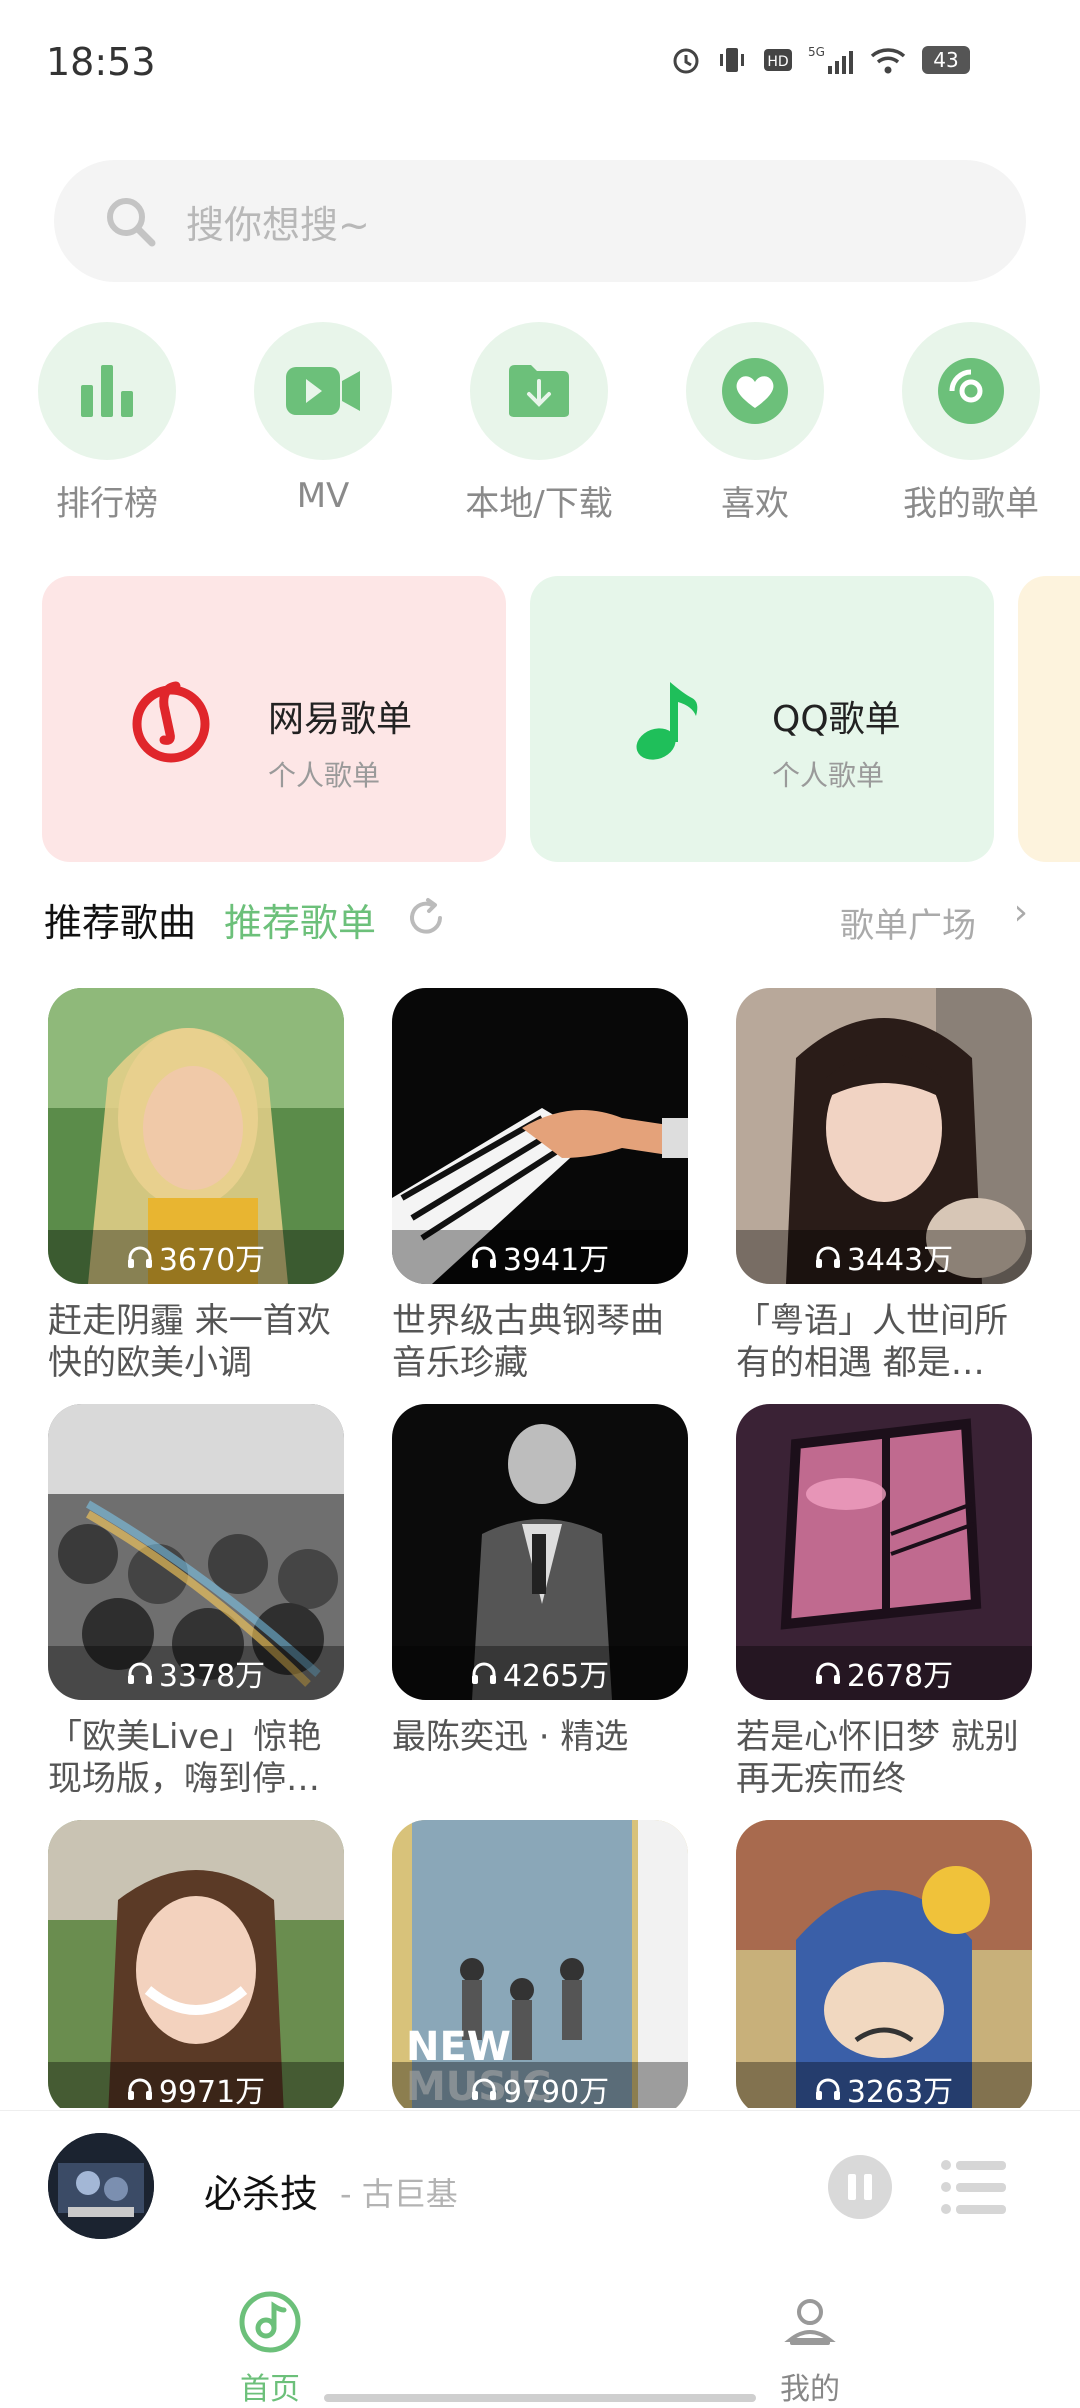  What do you see at coordinates (877, 1758) in the screenshot?
I see `playlist-name: 若是心怀旧梦 就别再无疾而终` at bounding box center [877, 1758].